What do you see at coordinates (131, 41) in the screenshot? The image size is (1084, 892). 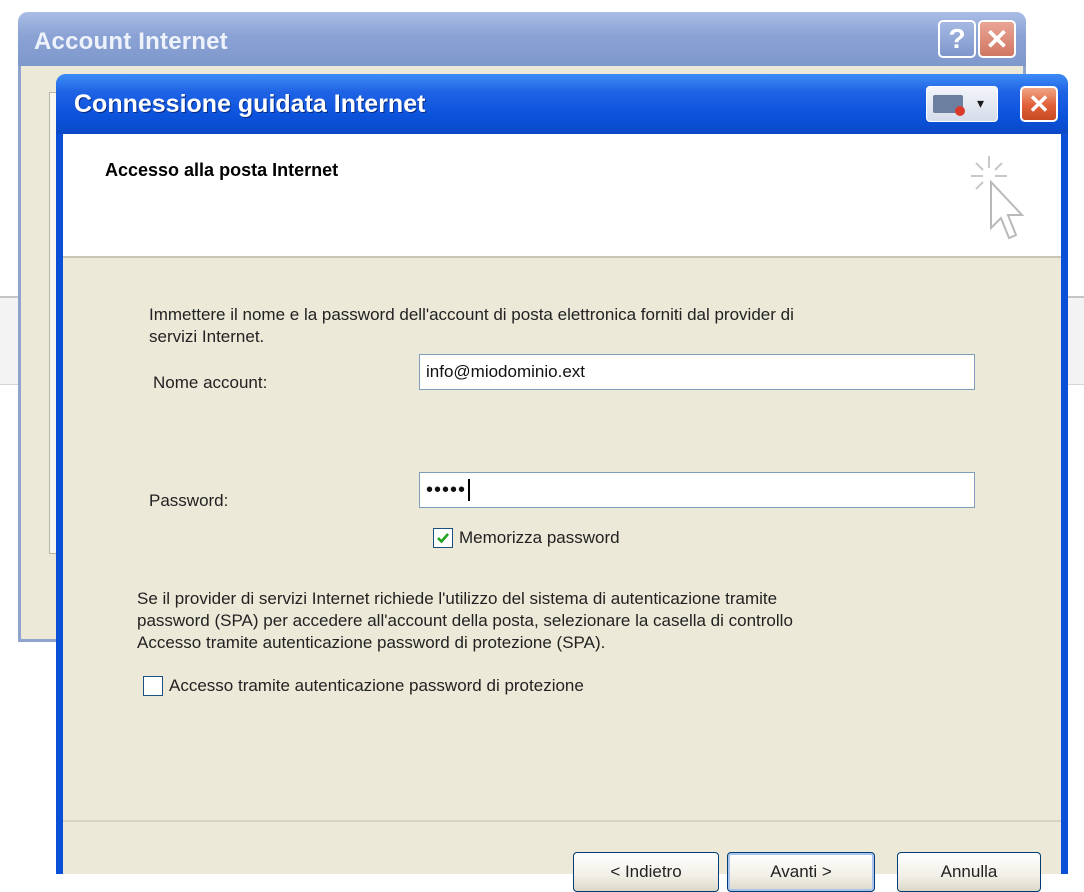 I see `account-internet-title: Account Internet` at bounding box center [131, 41].